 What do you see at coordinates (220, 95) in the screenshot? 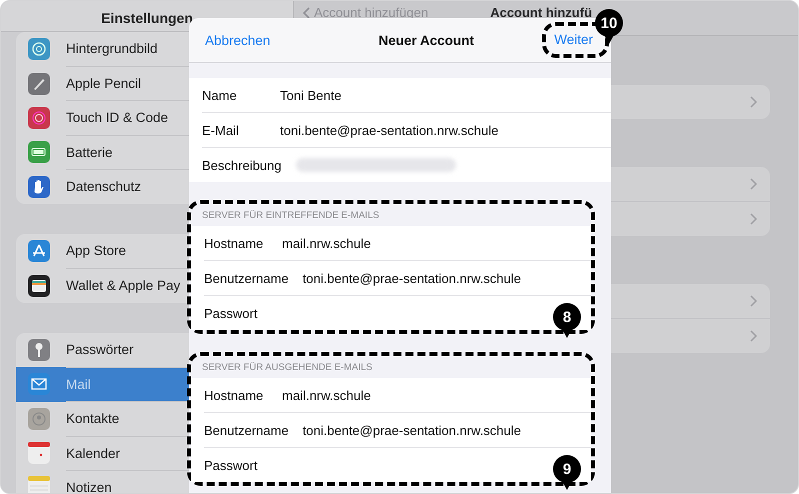
I see `field-label: Name` at bounding box center [220, 95].